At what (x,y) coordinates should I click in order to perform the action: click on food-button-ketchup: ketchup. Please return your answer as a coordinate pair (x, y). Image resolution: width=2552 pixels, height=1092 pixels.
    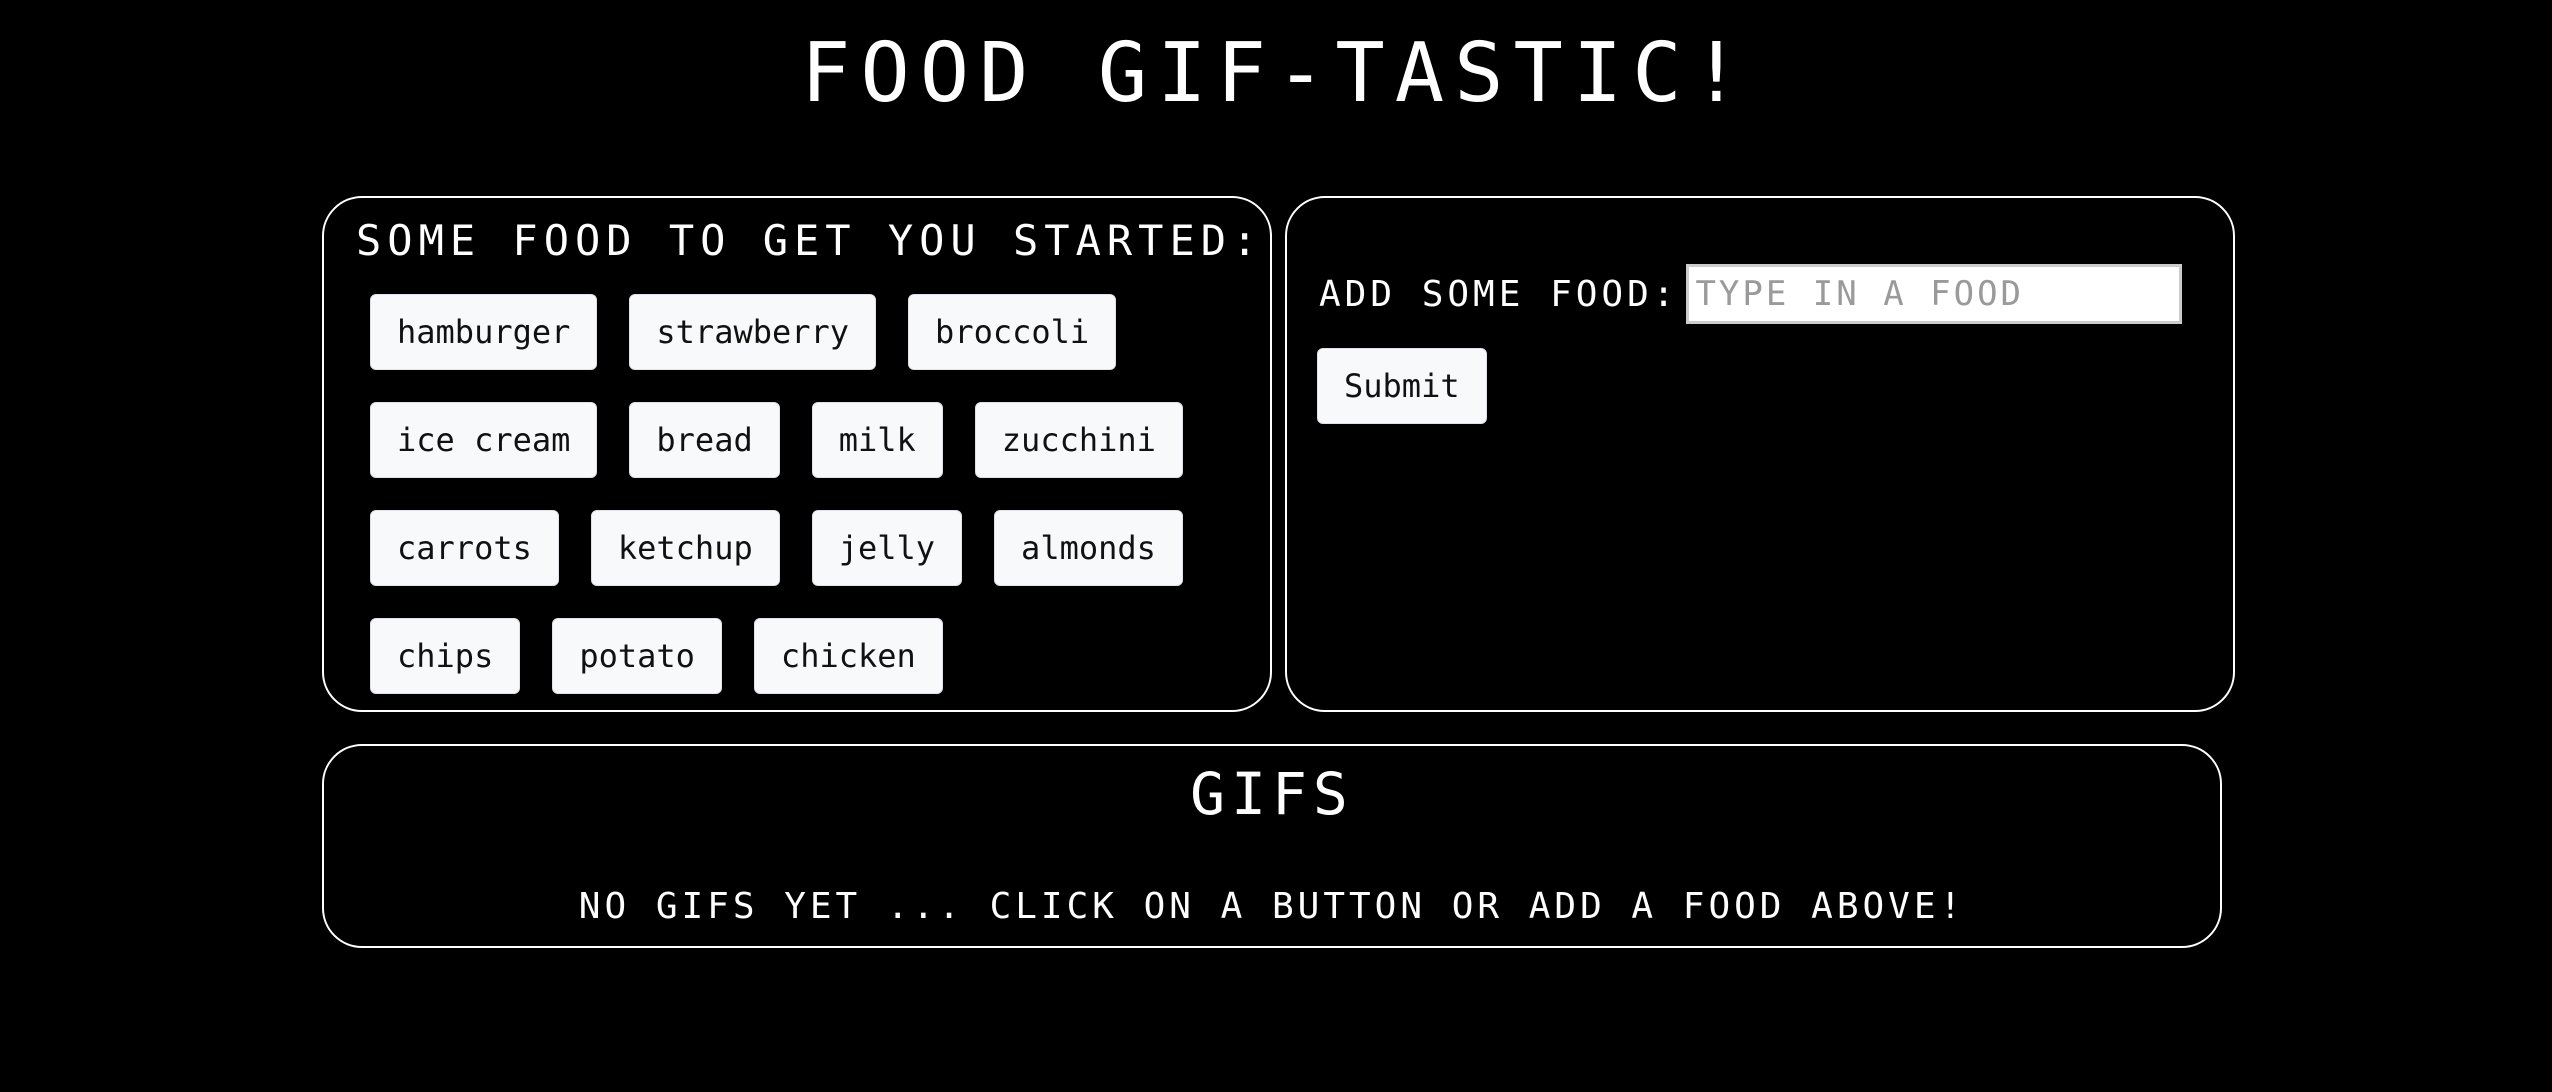
    Looking at the image, I should click on (685, 548).